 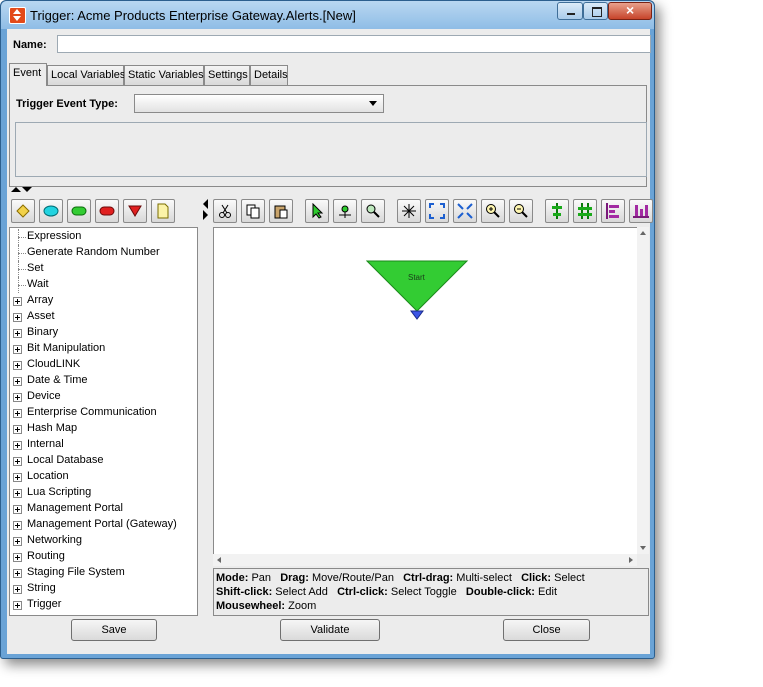 What do you see at coordinates (409, 211) in the screenshot?
I see `magic-select-button` at bounding box center [409, 211].